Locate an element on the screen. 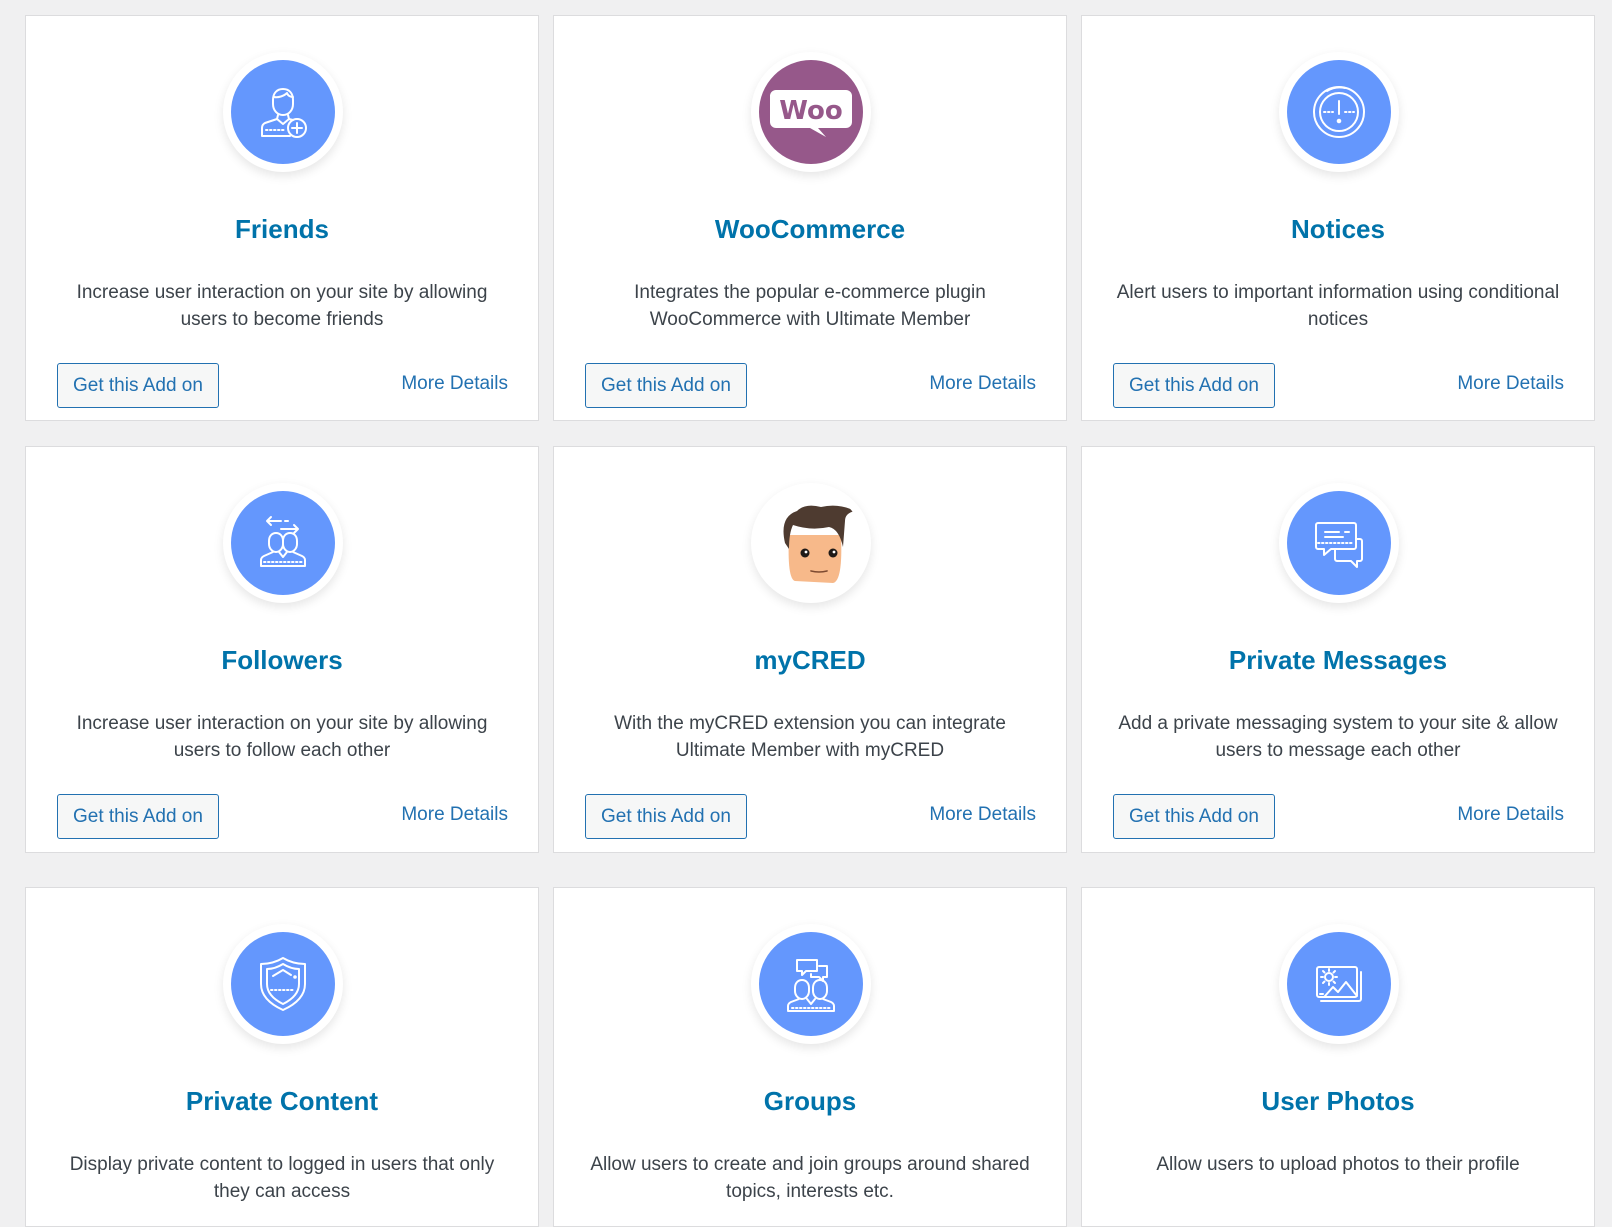 Image resolution: width=1612 pixels, height=1227 pixels. addon-title: Followers is located at coordinates (282, 660).